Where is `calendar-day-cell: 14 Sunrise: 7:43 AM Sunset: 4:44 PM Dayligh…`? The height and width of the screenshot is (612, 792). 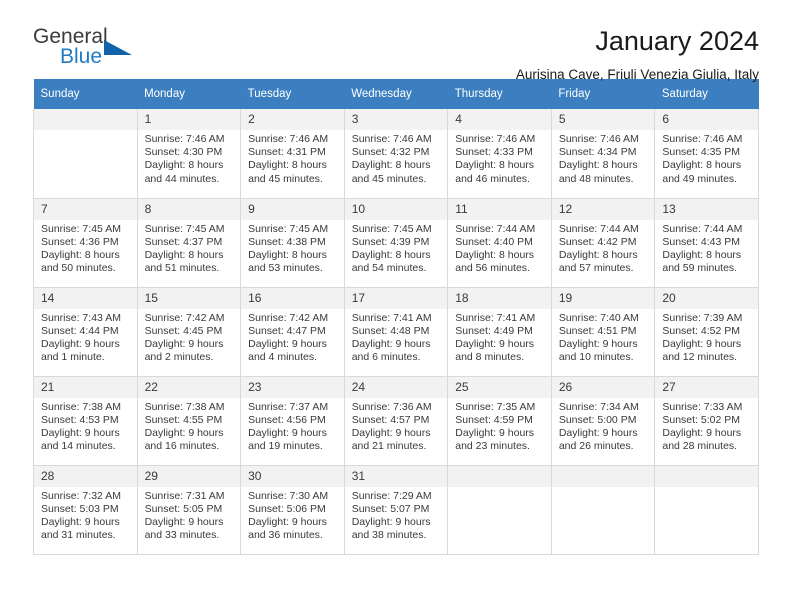
calendar-day-cell: 14 Sunrise: 7:43 AM Sunset: 4:44 PM Dayligh… is located at coordinates (85, 332).